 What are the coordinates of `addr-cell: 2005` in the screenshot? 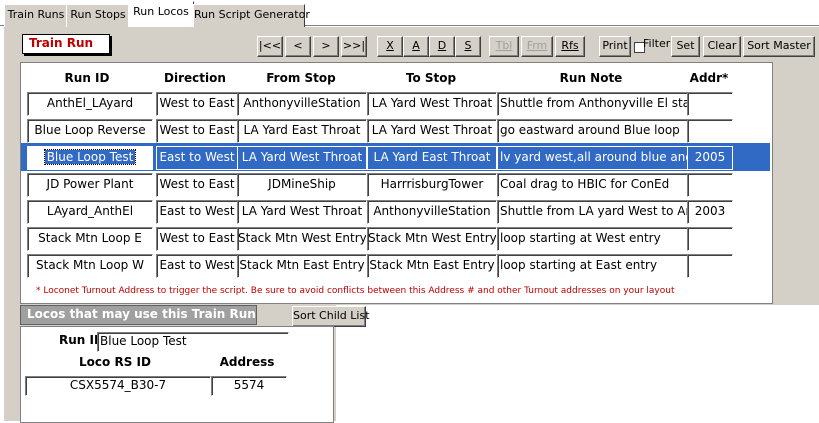 It's located at (710, 158).